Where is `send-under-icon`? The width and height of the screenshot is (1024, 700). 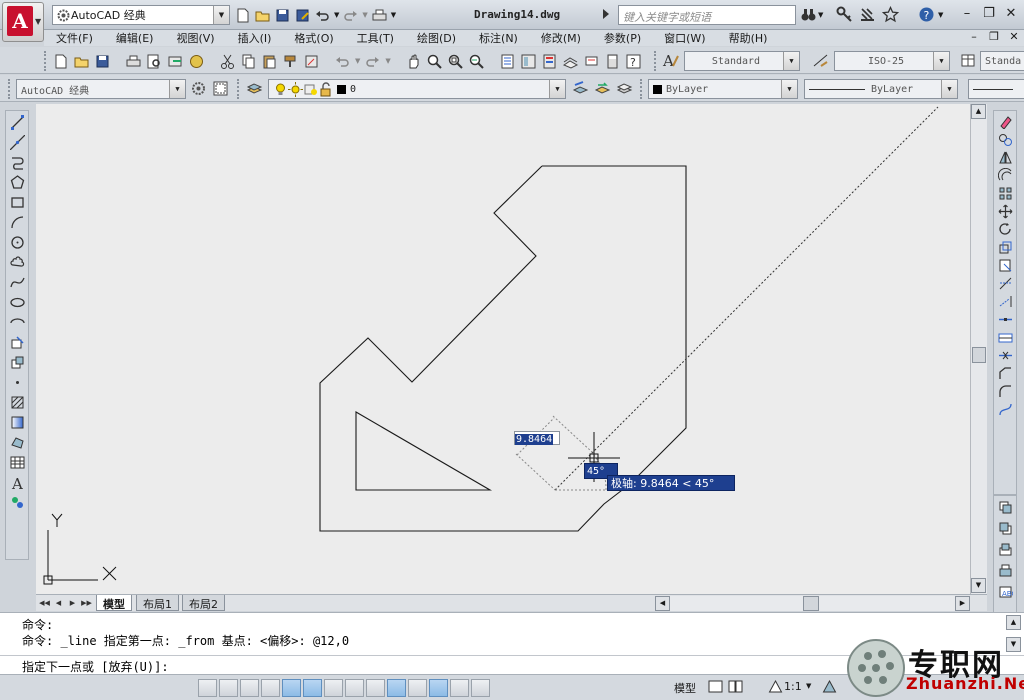 send-under-icon is located at coordinates (1005, 570).